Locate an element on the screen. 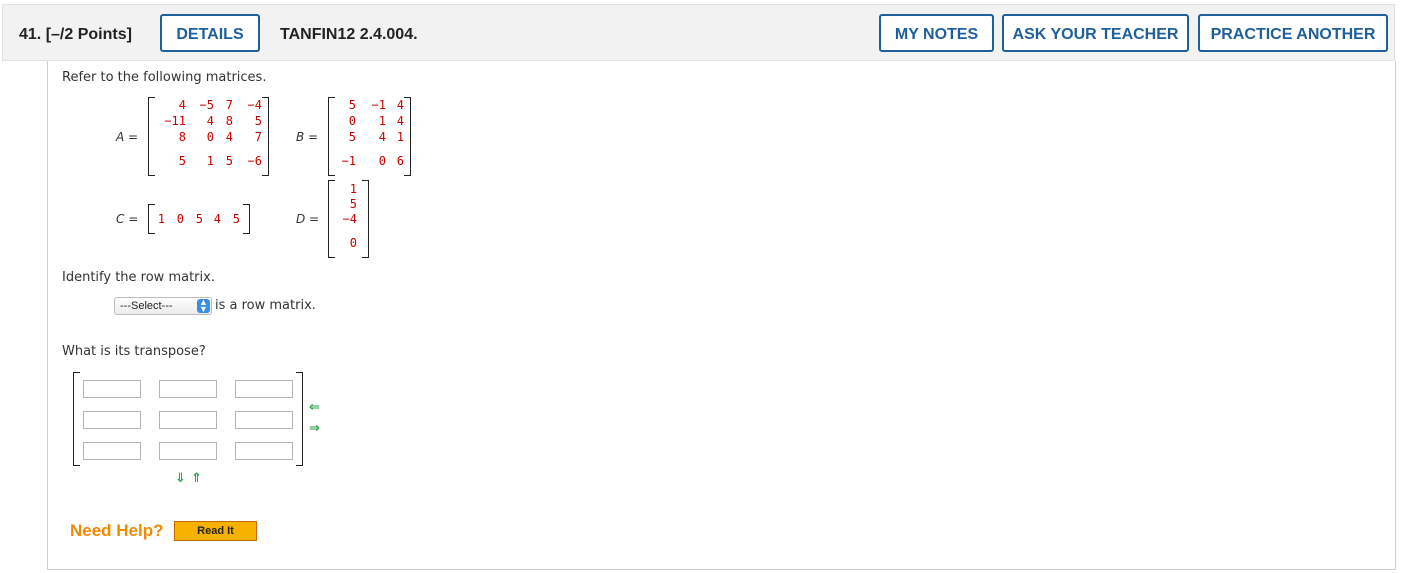 The height and width of the screenshot is (573, 1402). matrix-d-left-bracket is located at coordinates (331, 219).